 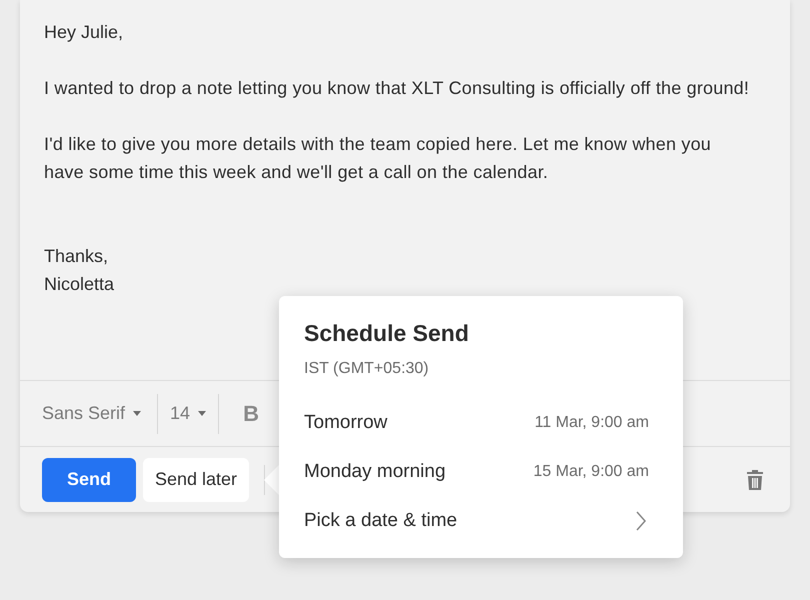 I want to click on schedule-option: Tomorrow 11 Mar, 9:00 am, so click(x=481, y=423).